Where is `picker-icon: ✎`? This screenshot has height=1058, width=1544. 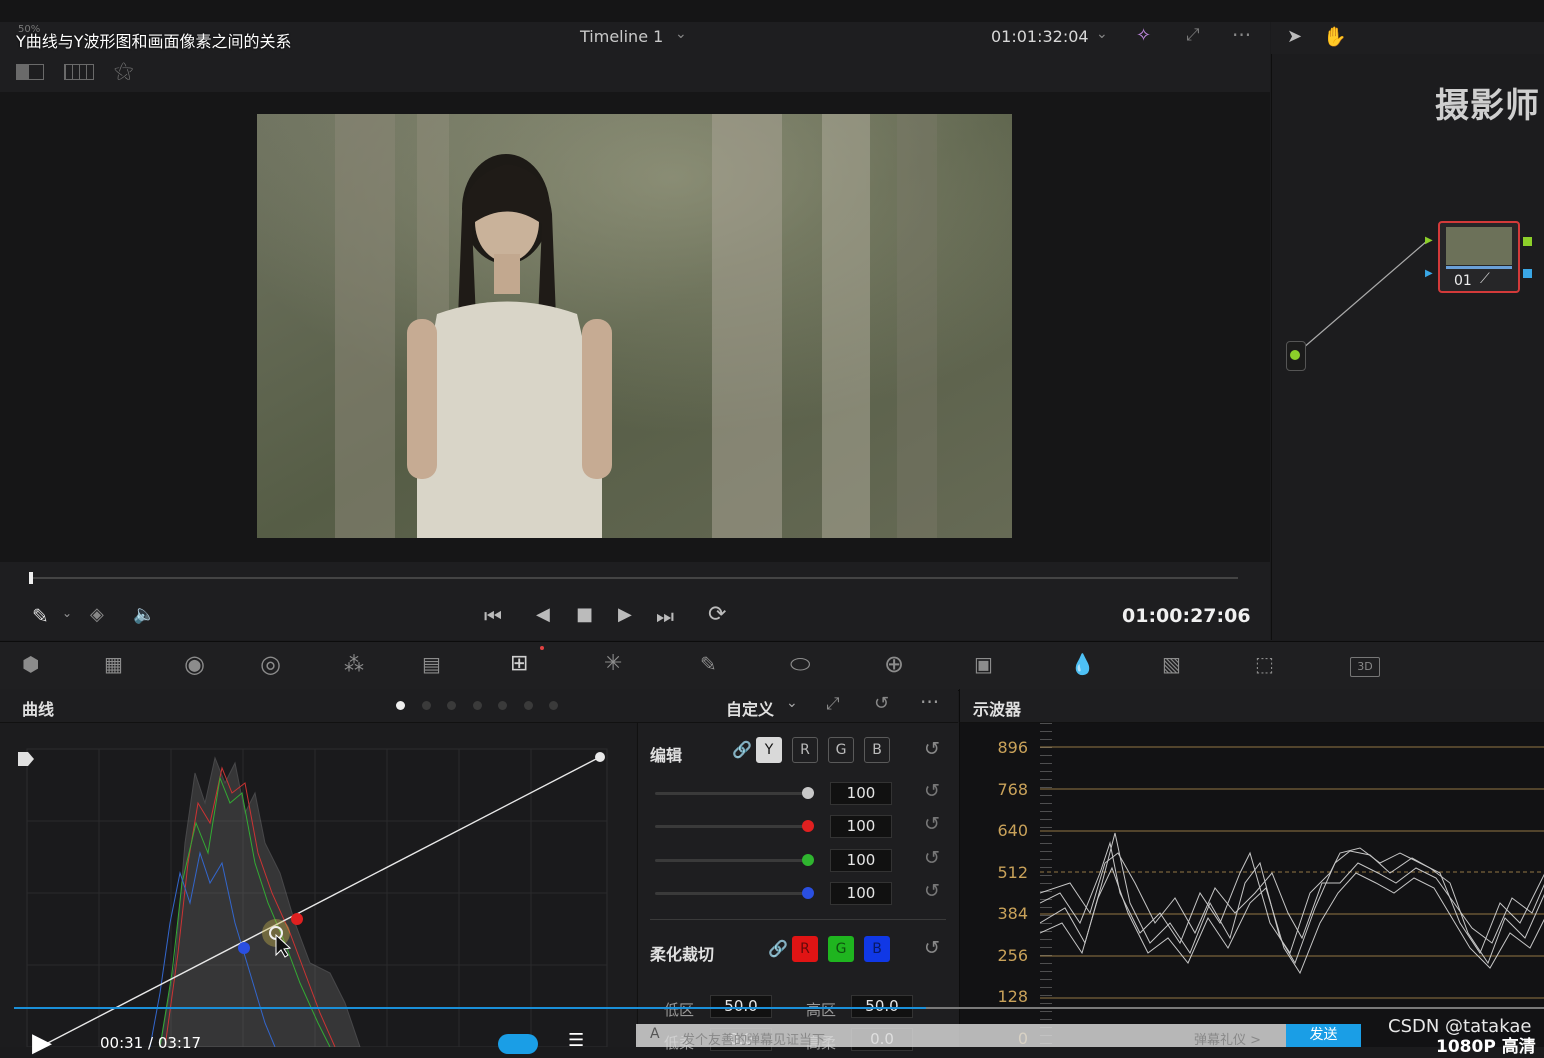
picker-icon: ✎ is located at coordinates (40, 616).